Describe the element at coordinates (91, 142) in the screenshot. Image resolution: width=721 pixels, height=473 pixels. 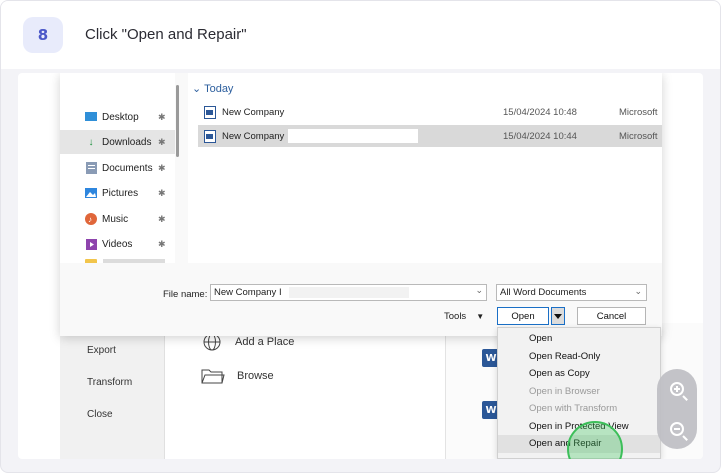
I see `download-icon: ↓` at that location.